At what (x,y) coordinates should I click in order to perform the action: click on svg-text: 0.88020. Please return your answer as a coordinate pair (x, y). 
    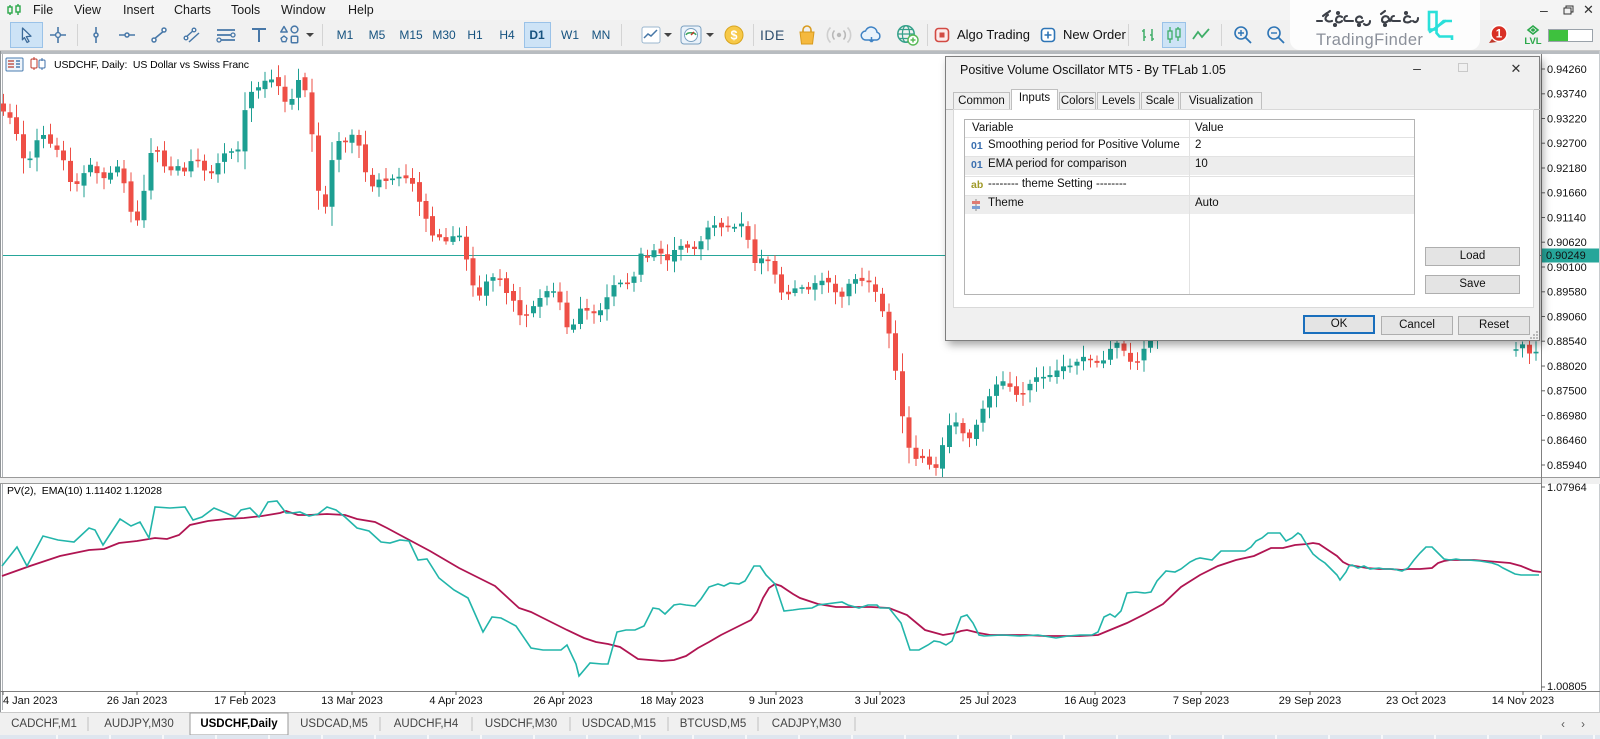
    Looking at the image, I should click on (1567, 367).